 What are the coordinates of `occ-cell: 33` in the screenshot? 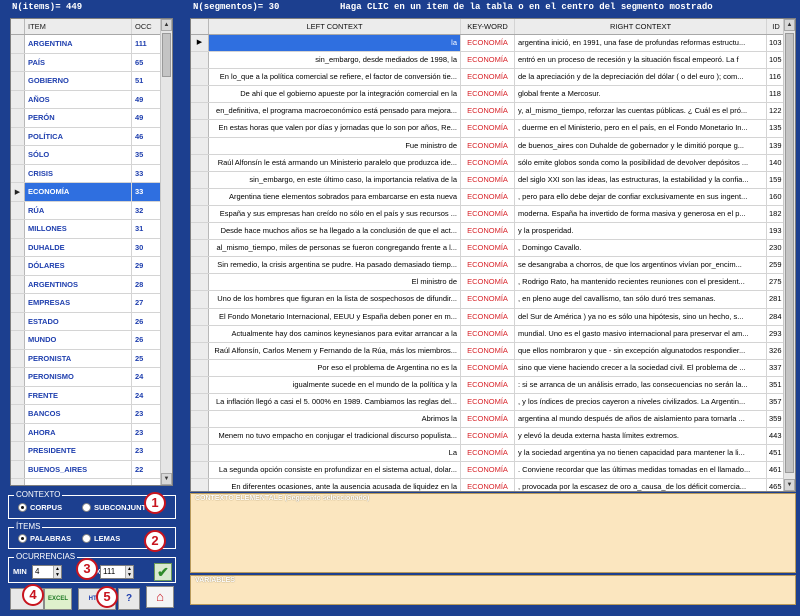 It's located at (147, 192).